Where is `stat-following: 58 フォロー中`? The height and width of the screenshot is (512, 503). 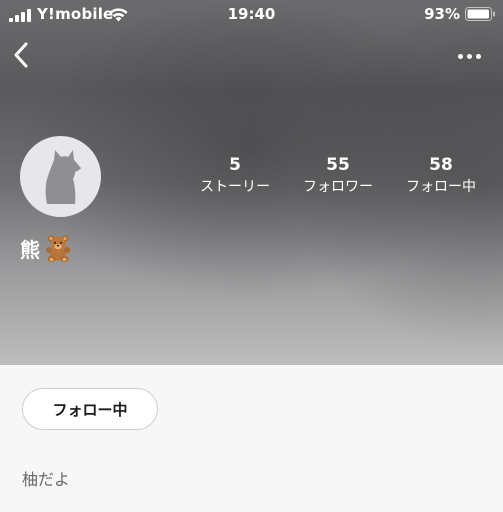 stat-following: 58 フォロー中 is located at coordinates (441, 175).